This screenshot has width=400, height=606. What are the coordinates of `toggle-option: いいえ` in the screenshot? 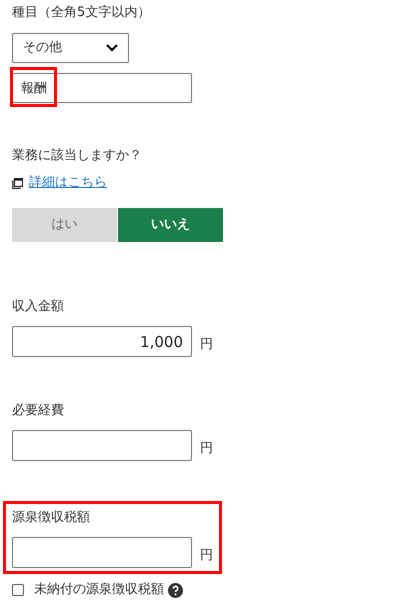 It's located at (170, 225).